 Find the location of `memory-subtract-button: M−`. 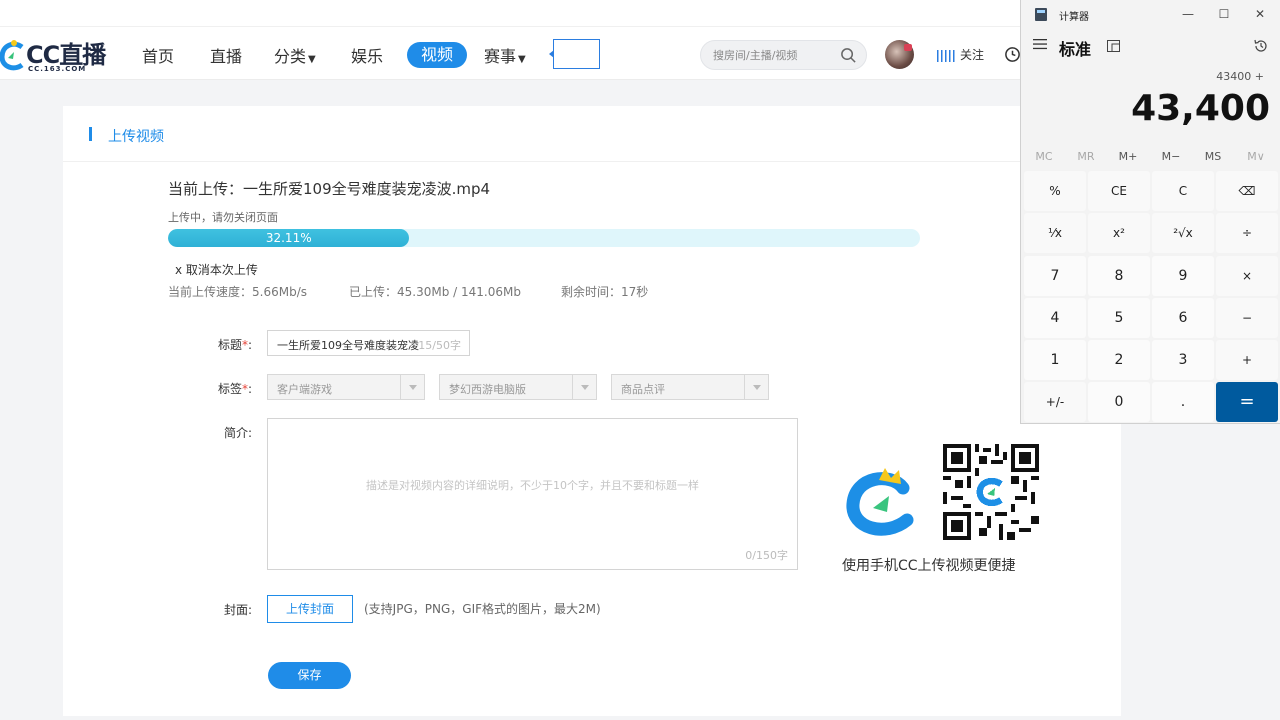

memory-subtract-button: M− is located at coordinates (1171, 156).